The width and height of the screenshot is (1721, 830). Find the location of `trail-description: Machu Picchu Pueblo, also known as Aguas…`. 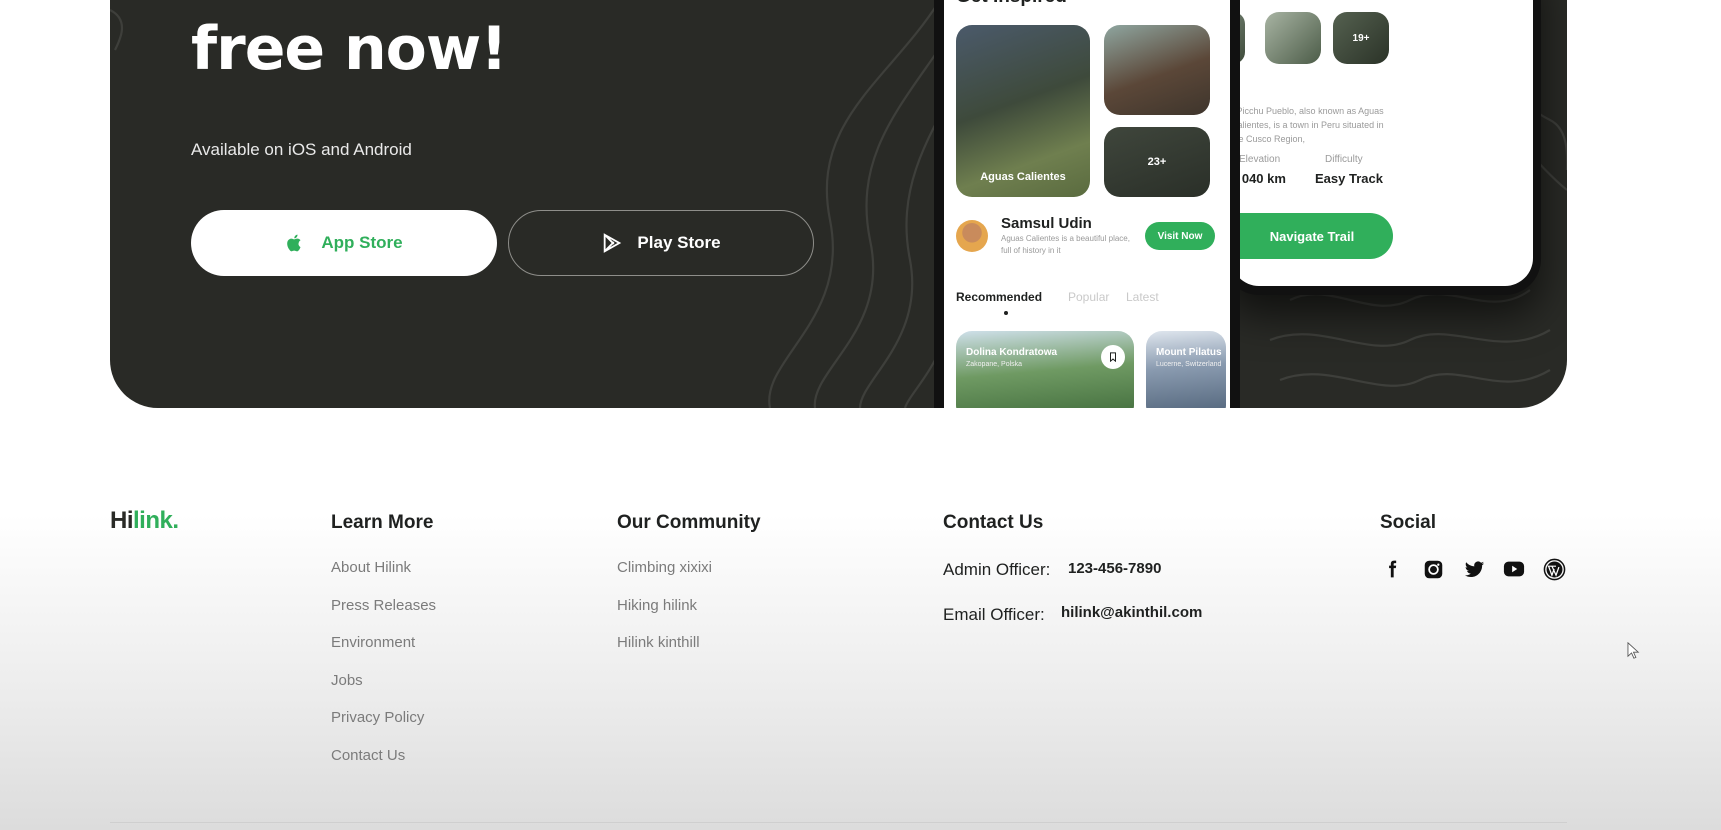

trail-description: Machu Picchu Pueblo, also known as Aguas… is located at coordinates (1307, 125).